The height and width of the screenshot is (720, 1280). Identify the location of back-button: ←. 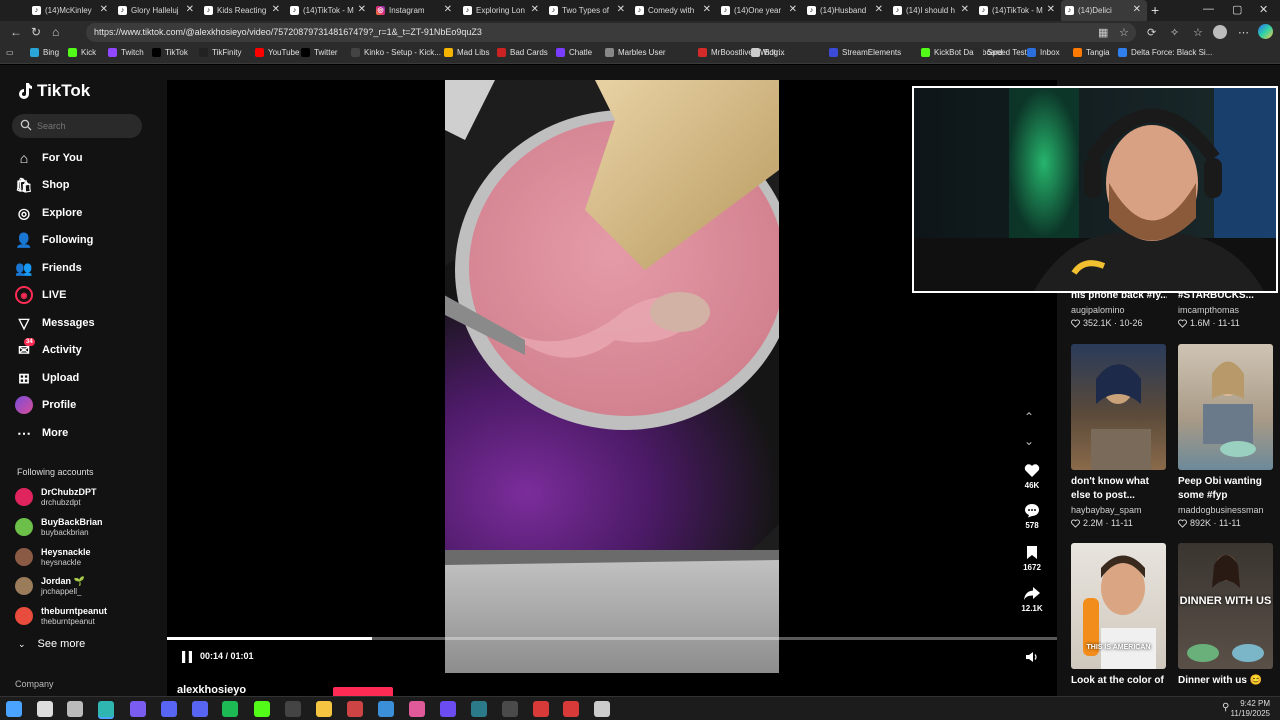
(16, 32).